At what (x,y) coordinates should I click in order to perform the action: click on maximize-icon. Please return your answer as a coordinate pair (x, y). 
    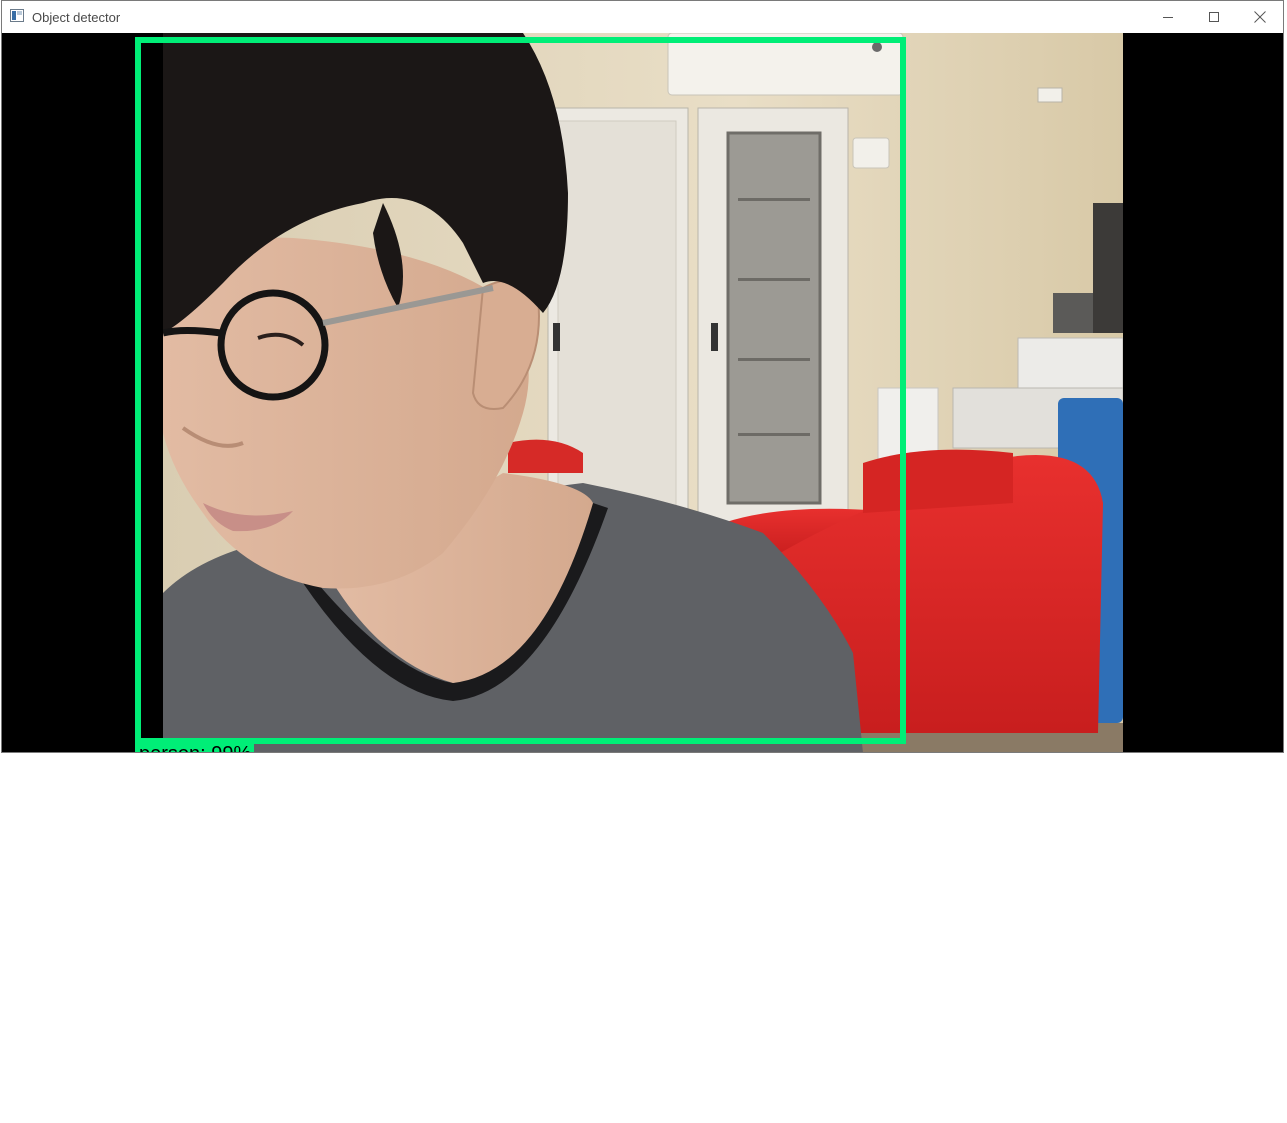
    Looking at the image, I should click on (1214, 17).